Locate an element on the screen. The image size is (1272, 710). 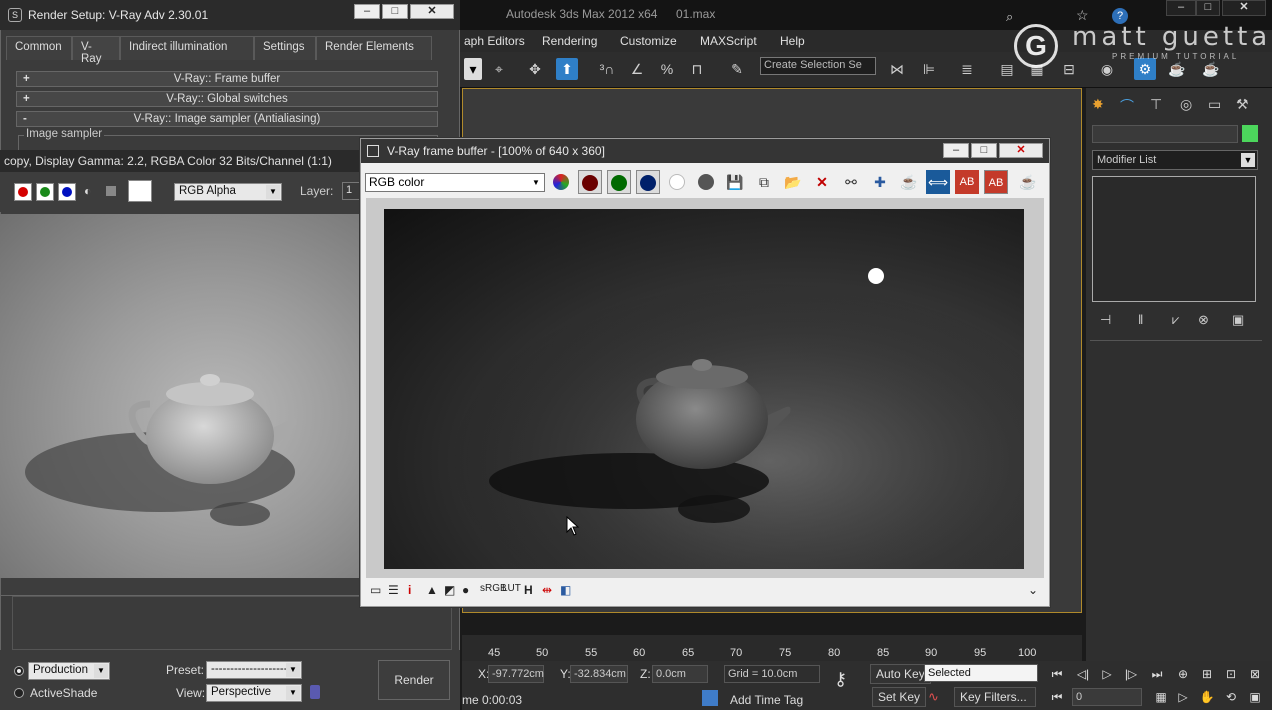
vfb-stereo-icon: ◧ is located at coordinates (565, 590).